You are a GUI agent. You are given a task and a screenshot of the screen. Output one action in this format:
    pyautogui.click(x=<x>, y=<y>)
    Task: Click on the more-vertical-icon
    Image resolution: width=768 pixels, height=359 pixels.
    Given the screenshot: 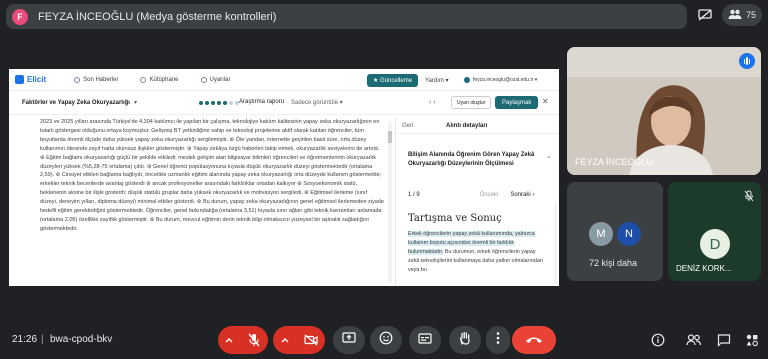 What is the action you would take?
    pyautogui.click(x=498, y=340)
    